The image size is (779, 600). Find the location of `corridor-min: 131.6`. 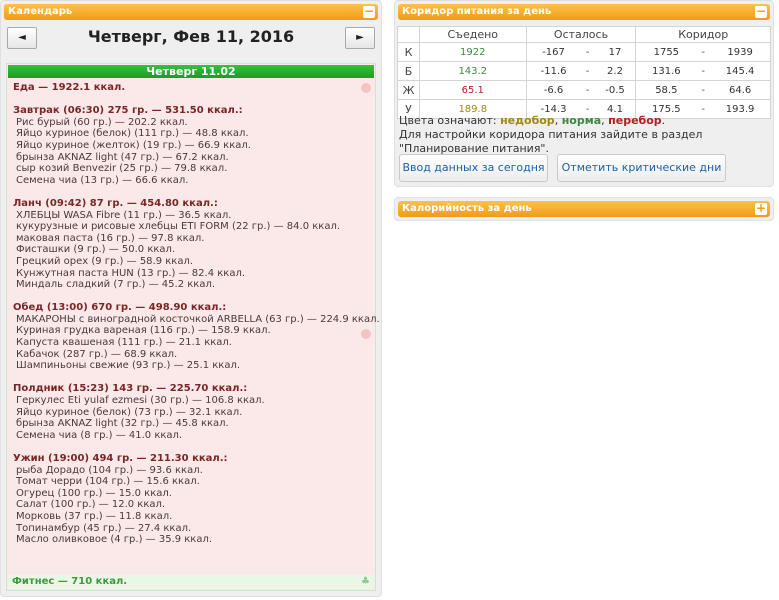

corridor-min: 131.6 is located at coordinates (666, 71).